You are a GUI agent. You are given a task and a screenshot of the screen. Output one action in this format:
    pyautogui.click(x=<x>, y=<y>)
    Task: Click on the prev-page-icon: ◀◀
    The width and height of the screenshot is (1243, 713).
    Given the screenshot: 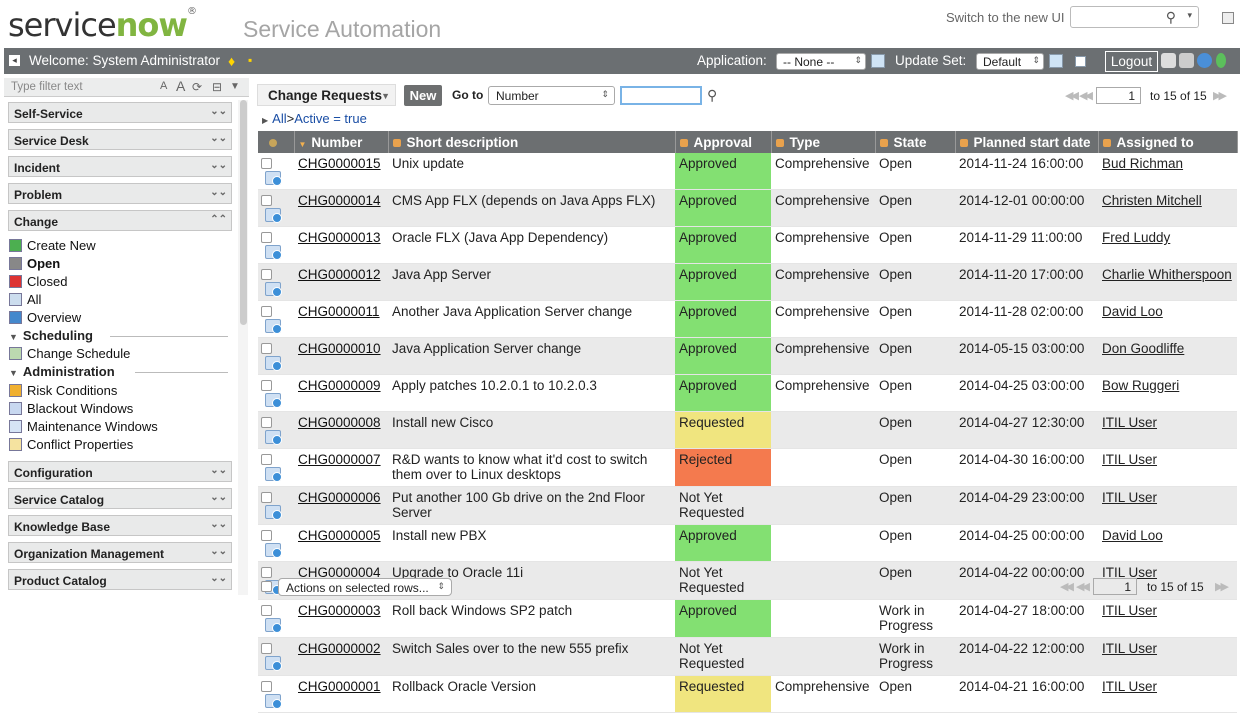 What is the action you would take?
    pyautogui.click(x=1083, y=586)
    